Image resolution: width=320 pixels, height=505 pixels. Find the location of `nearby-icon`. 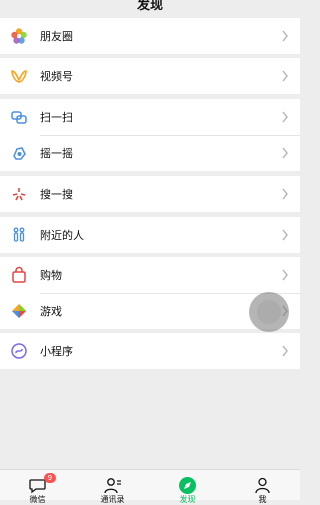

nearby-icon is located at coordinates (19, 234).